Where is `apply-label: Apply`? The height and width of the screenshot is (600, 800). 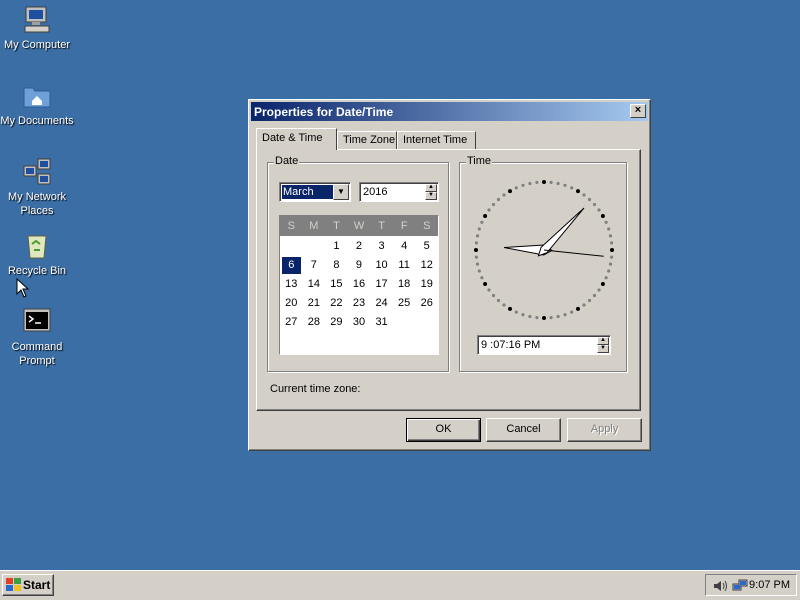 apply-label: Apply is located at coordinates (604, 429).